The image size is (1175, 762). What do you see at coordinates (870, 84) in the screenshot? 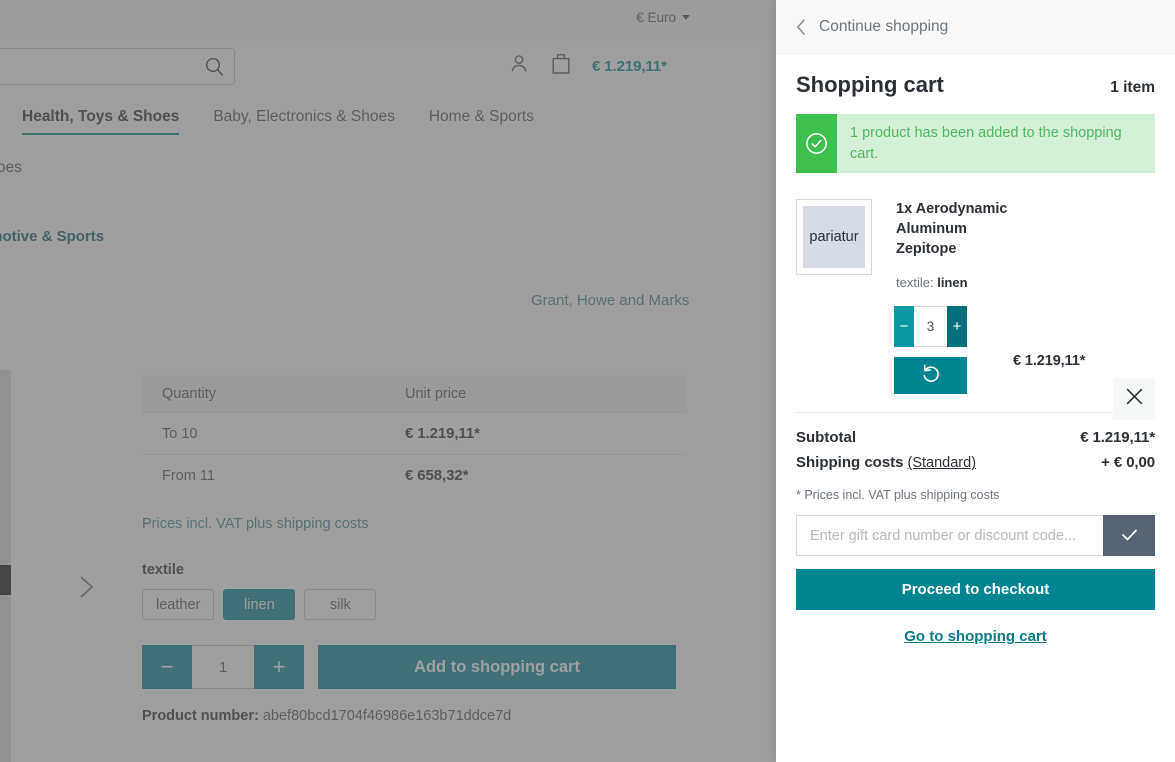
I see `page-title: Shopping cart` at bounding box center [870, 84].